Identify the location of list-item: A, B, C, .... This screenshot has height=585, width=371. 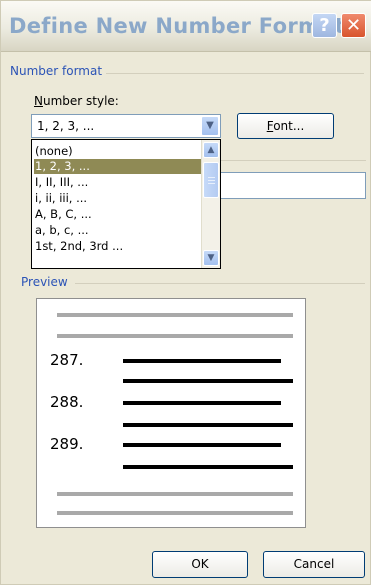
(118, 214).